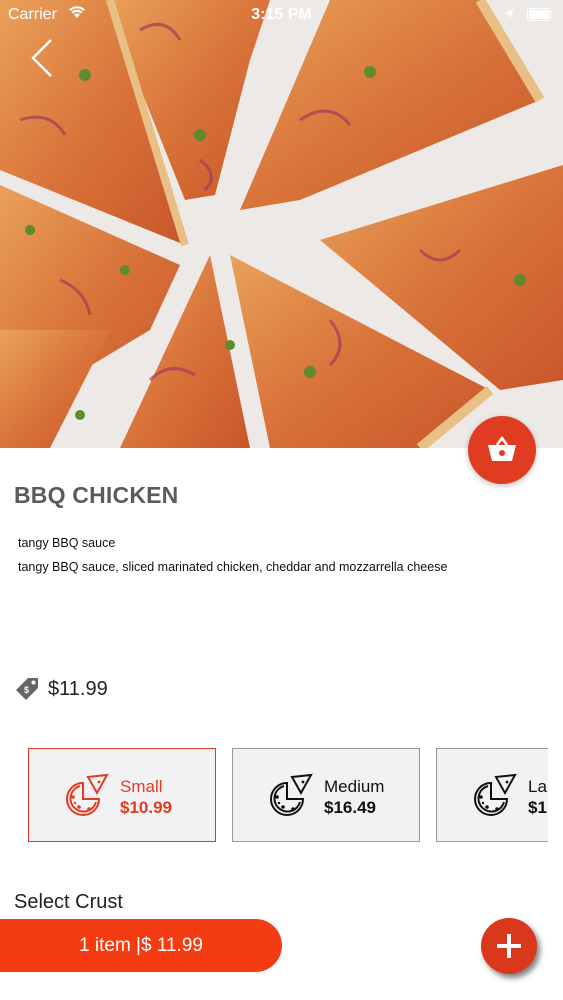 This screenshot has width=563, height=1000. What do you see at coordinates (141, 945) in the screenshot?
I see `cart-summary-button: 1 item |$ 11.99` at bounding box center [141, 945].